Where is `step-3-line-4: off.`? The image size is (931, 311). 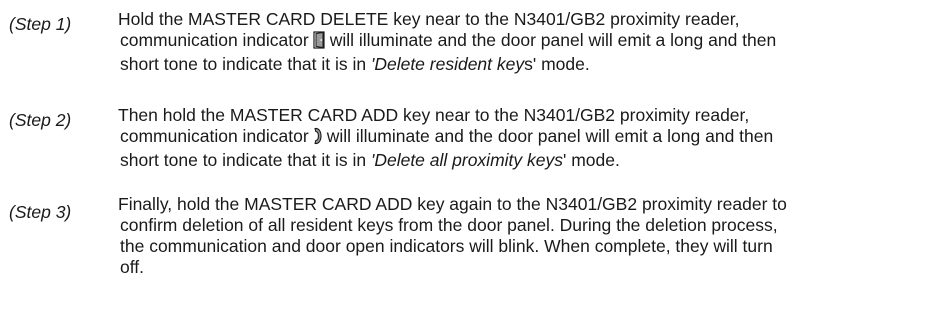
step-3-line-4: off. is located at coordinates (132, 267).